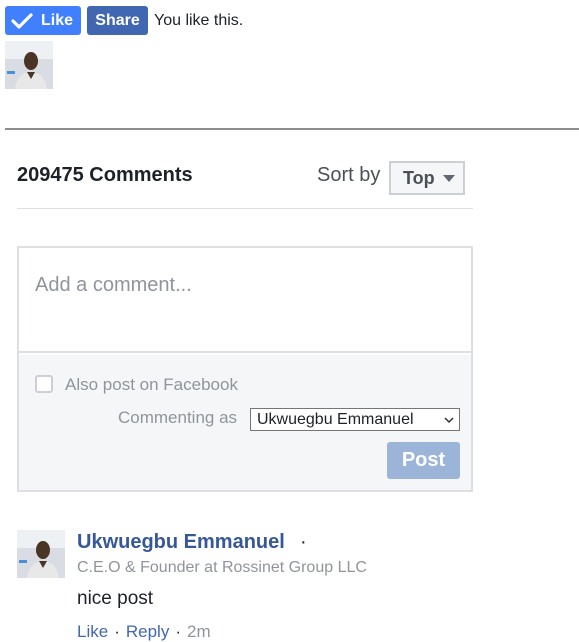 The width and height of the screenshot is (579, 642). Describe the element at coordinates (115, 598) in the screenshot. I see `comment-text: nice post` at that location.